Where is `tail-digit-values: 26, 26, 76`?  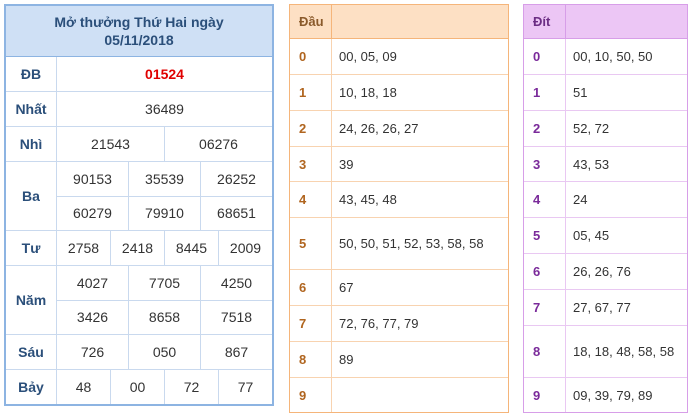
tail-digit-values: 26, 26, 76 is located at coordinates (602, 271).